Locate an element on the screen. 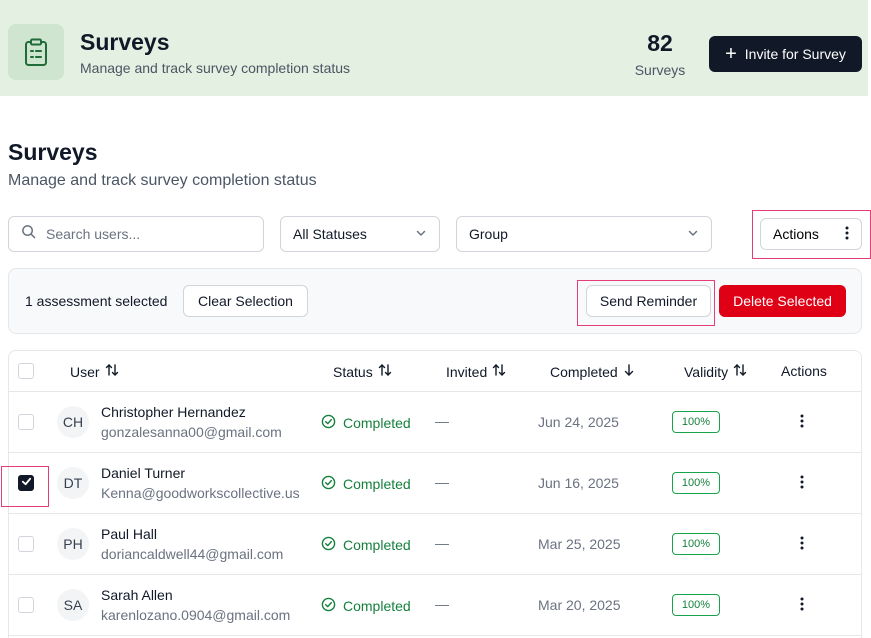 Image resolution: width=871 pixels, height=638 pixels. column-label: User is located at coordinates (85, 371).